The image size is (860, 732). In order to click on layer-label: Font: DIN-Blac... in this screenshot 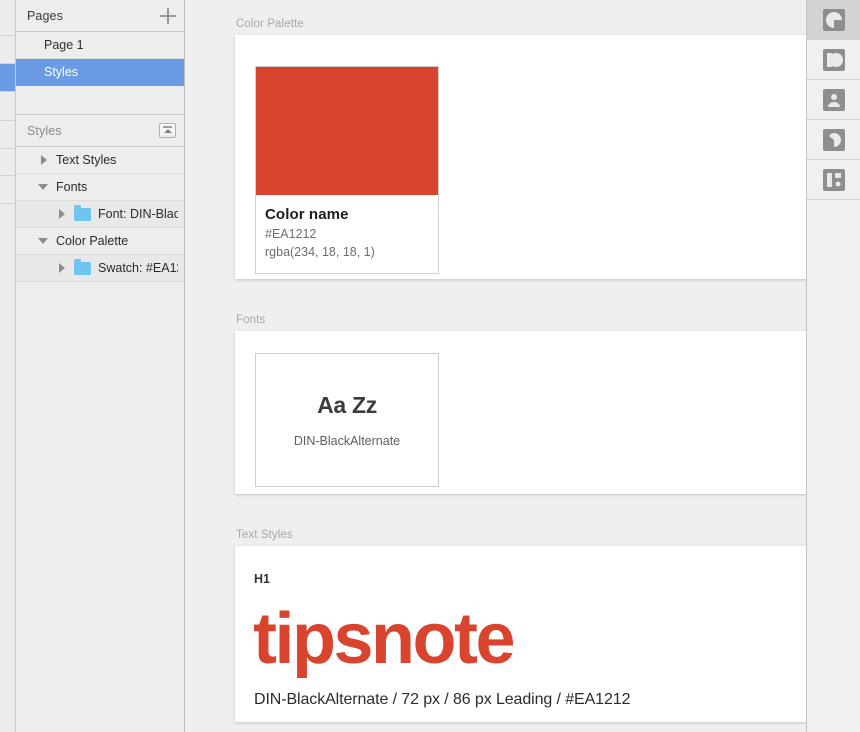, I will do `click(138, 214)`.